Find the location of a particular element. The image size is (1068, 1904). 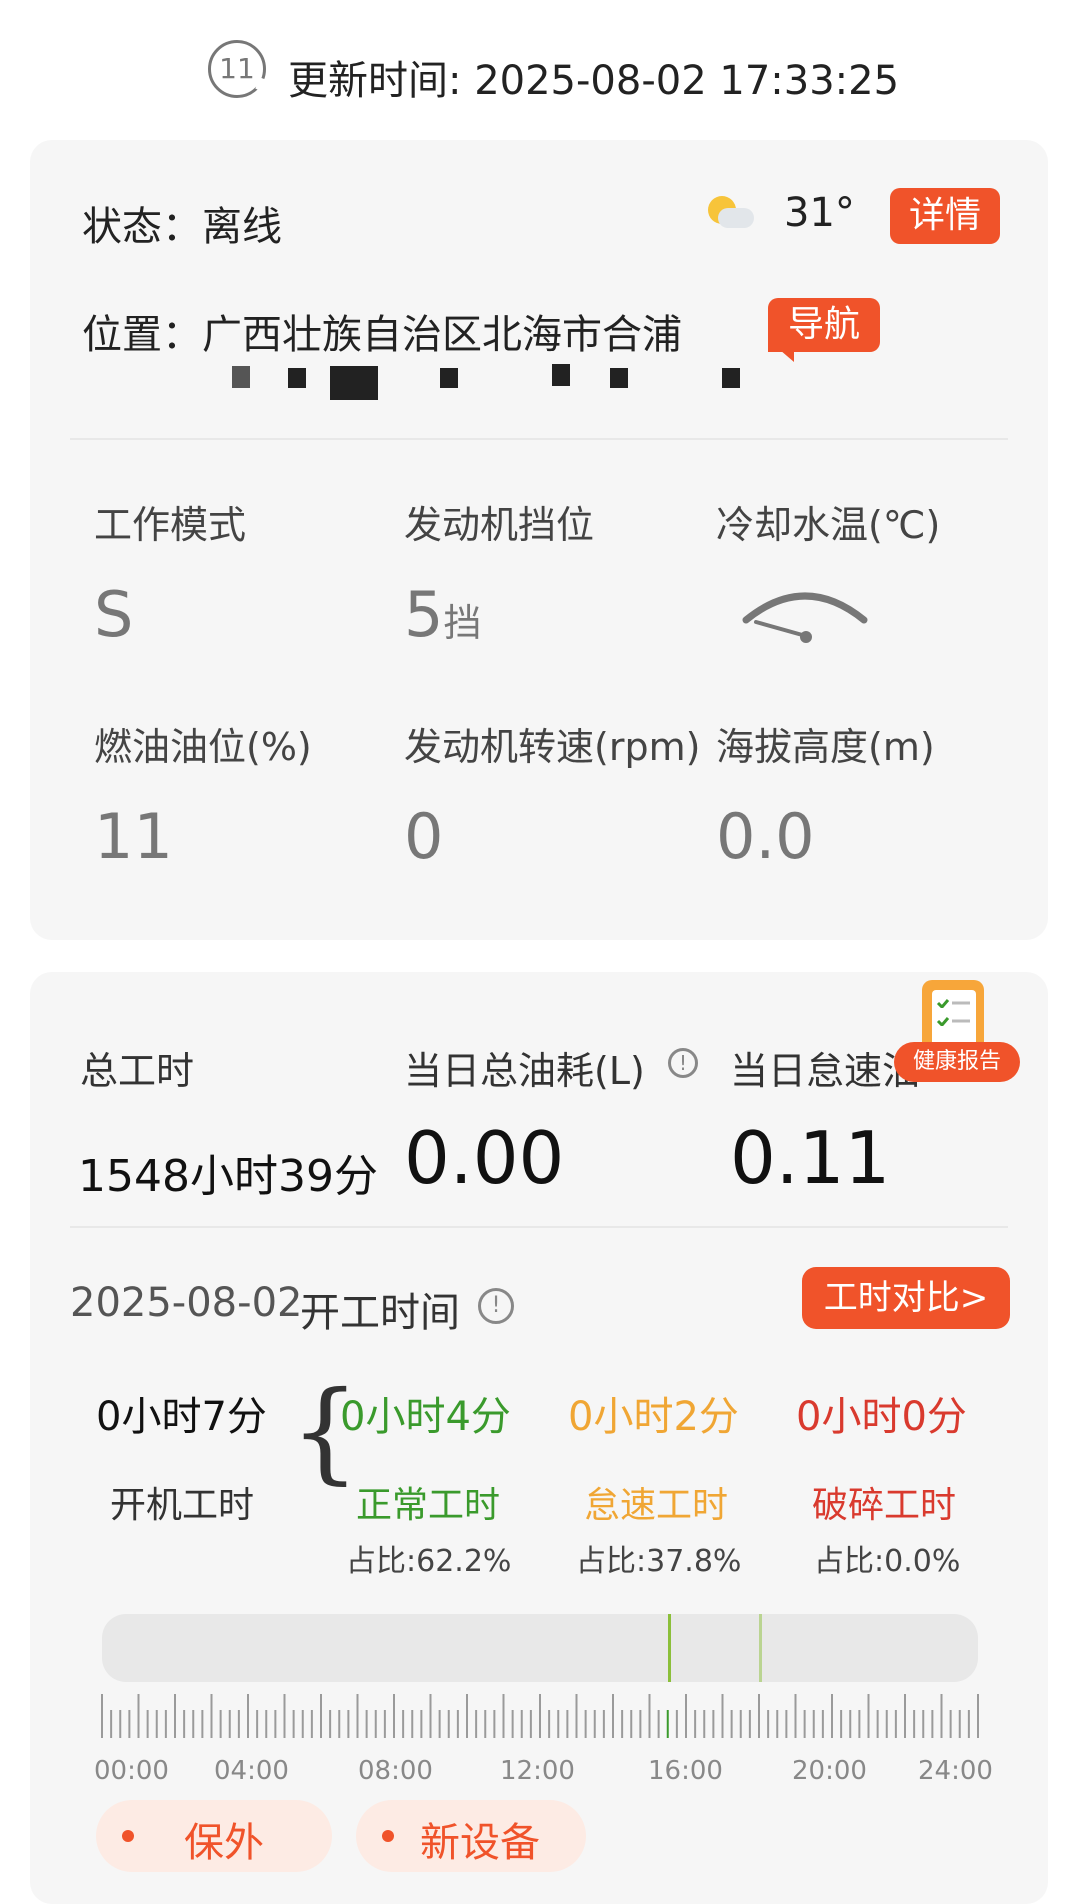

total-worktime-label: 开机工时 is located at coordinates (182, 1505).